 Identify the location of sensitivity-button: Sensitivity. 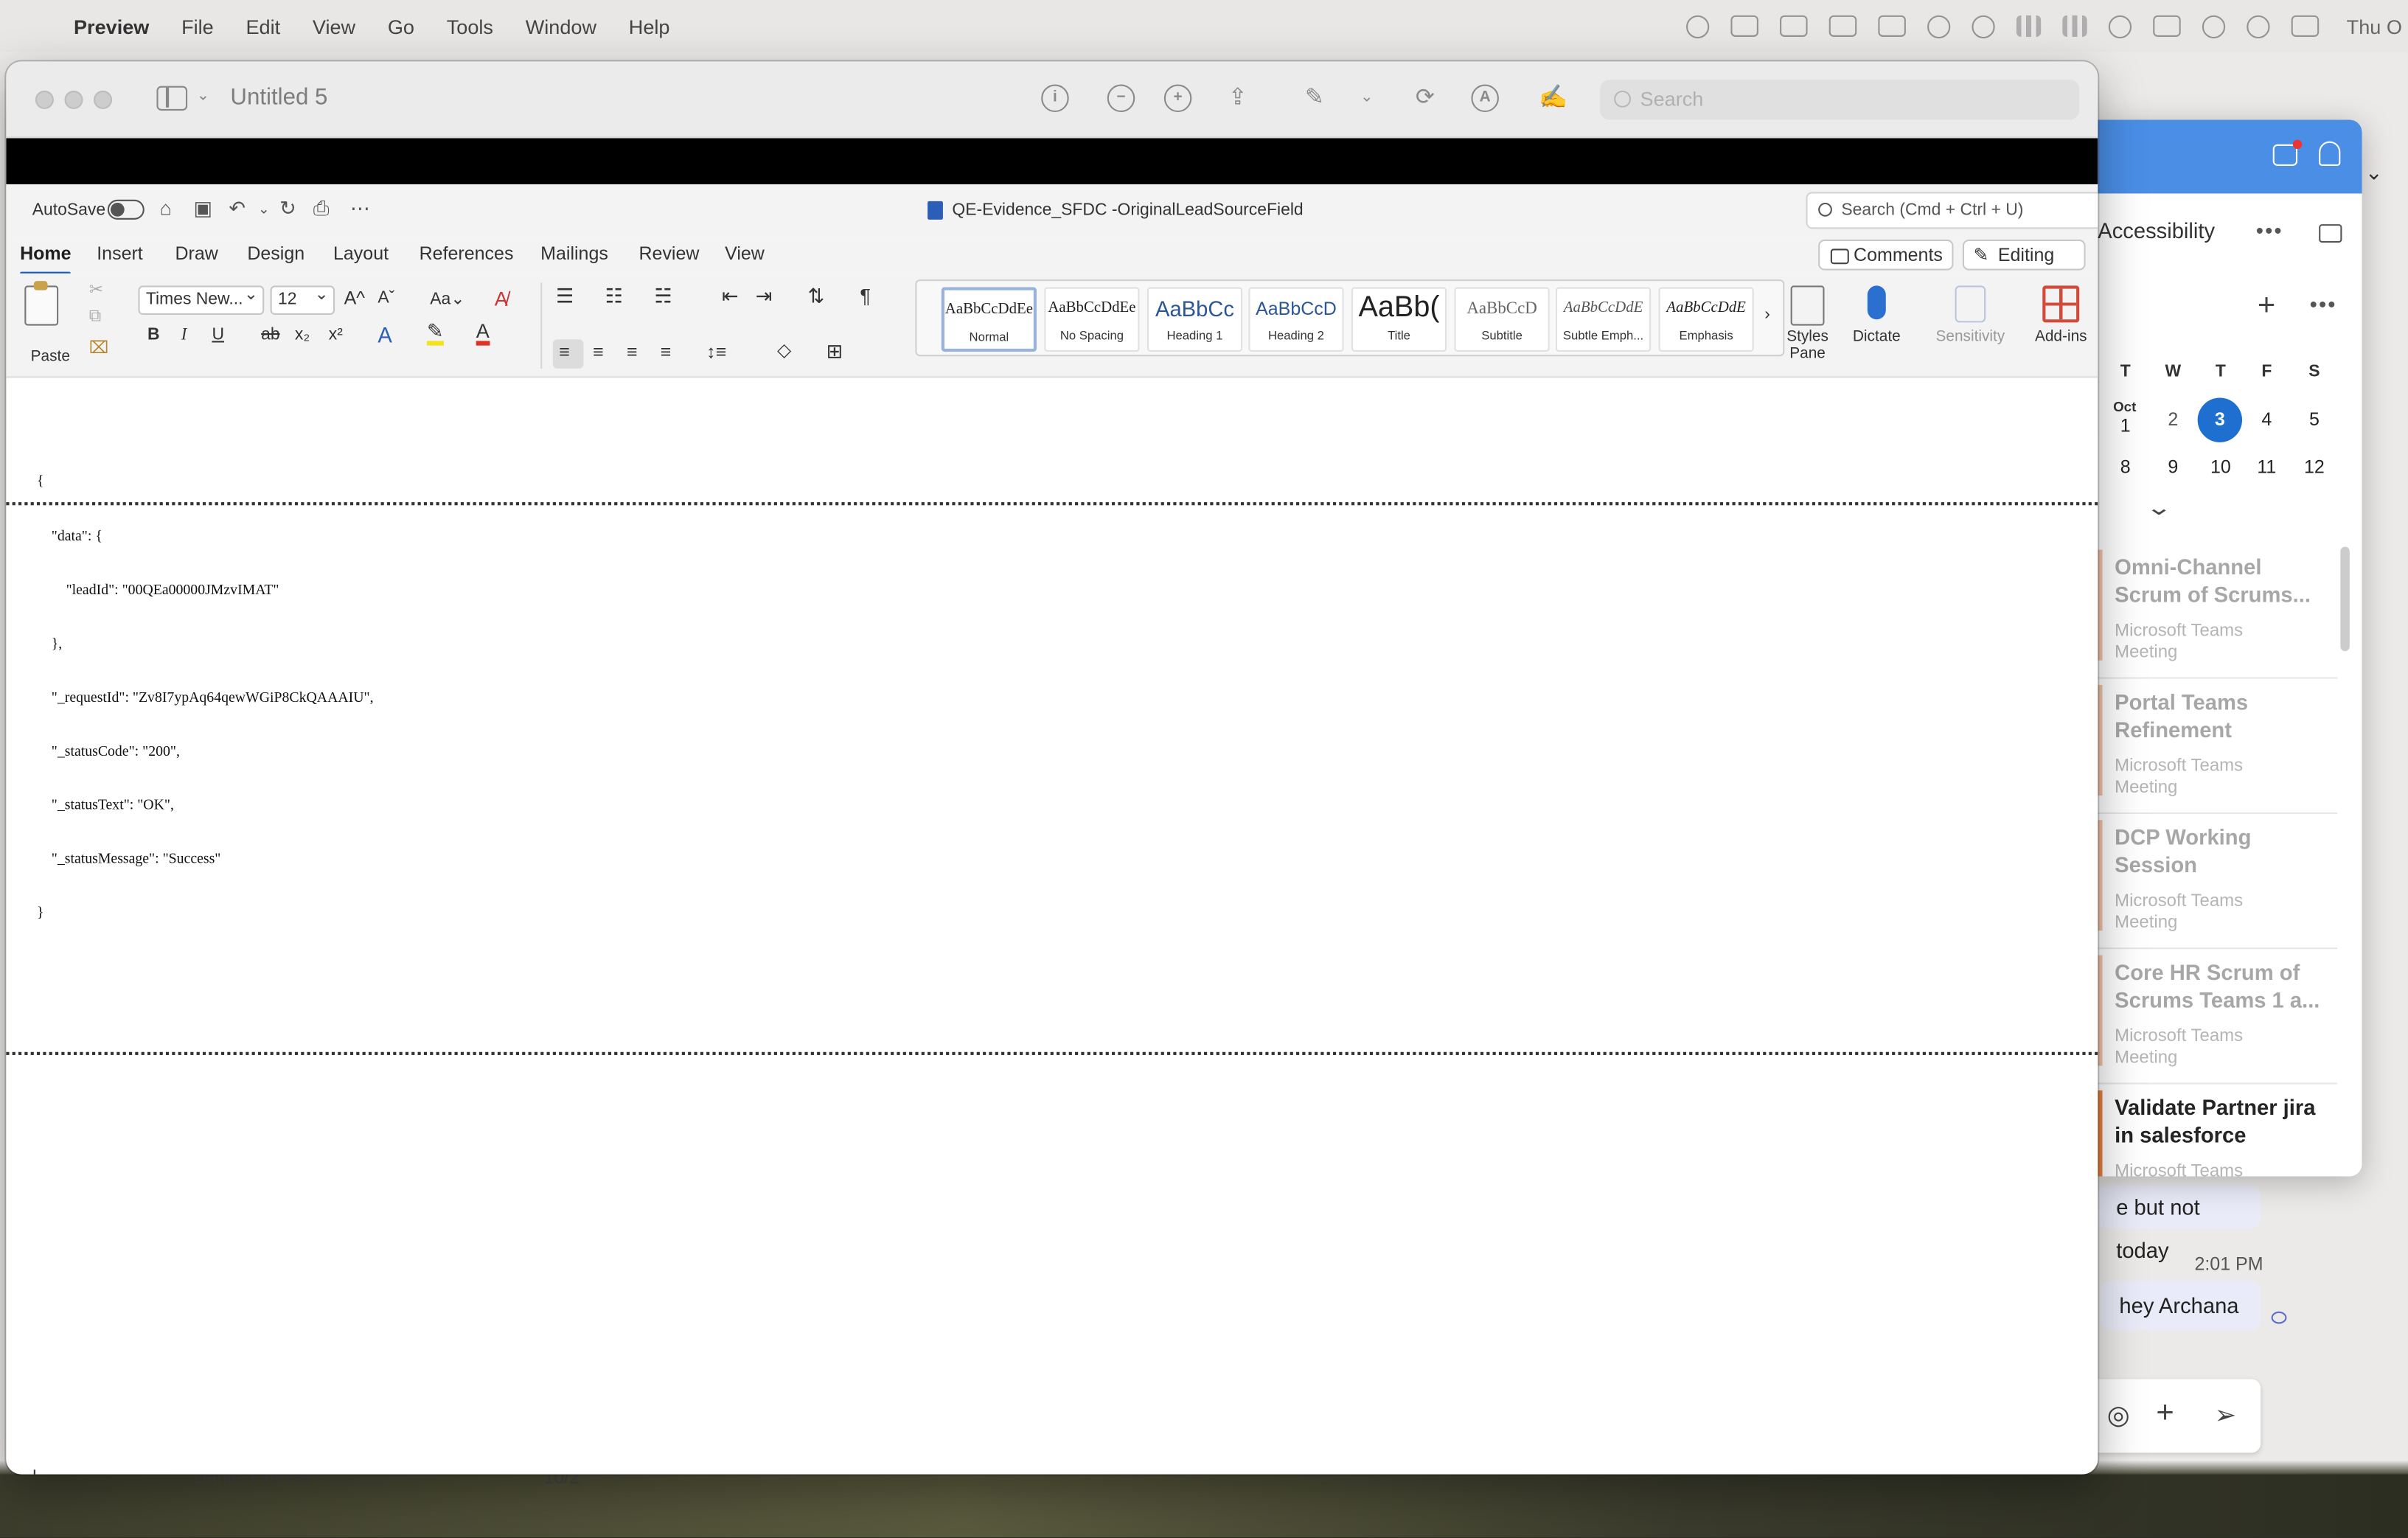
(1970, 315).